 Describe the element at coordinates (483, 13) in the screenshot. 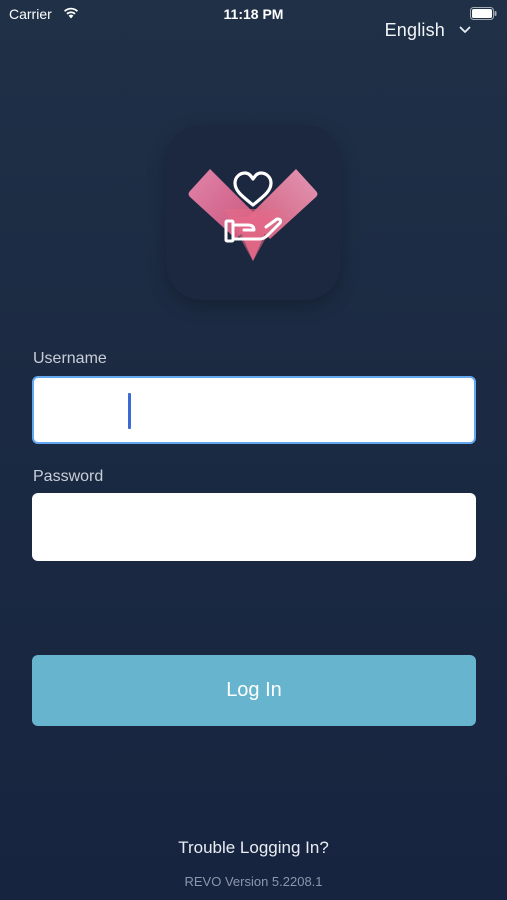

I see `battery-icon` at that location.